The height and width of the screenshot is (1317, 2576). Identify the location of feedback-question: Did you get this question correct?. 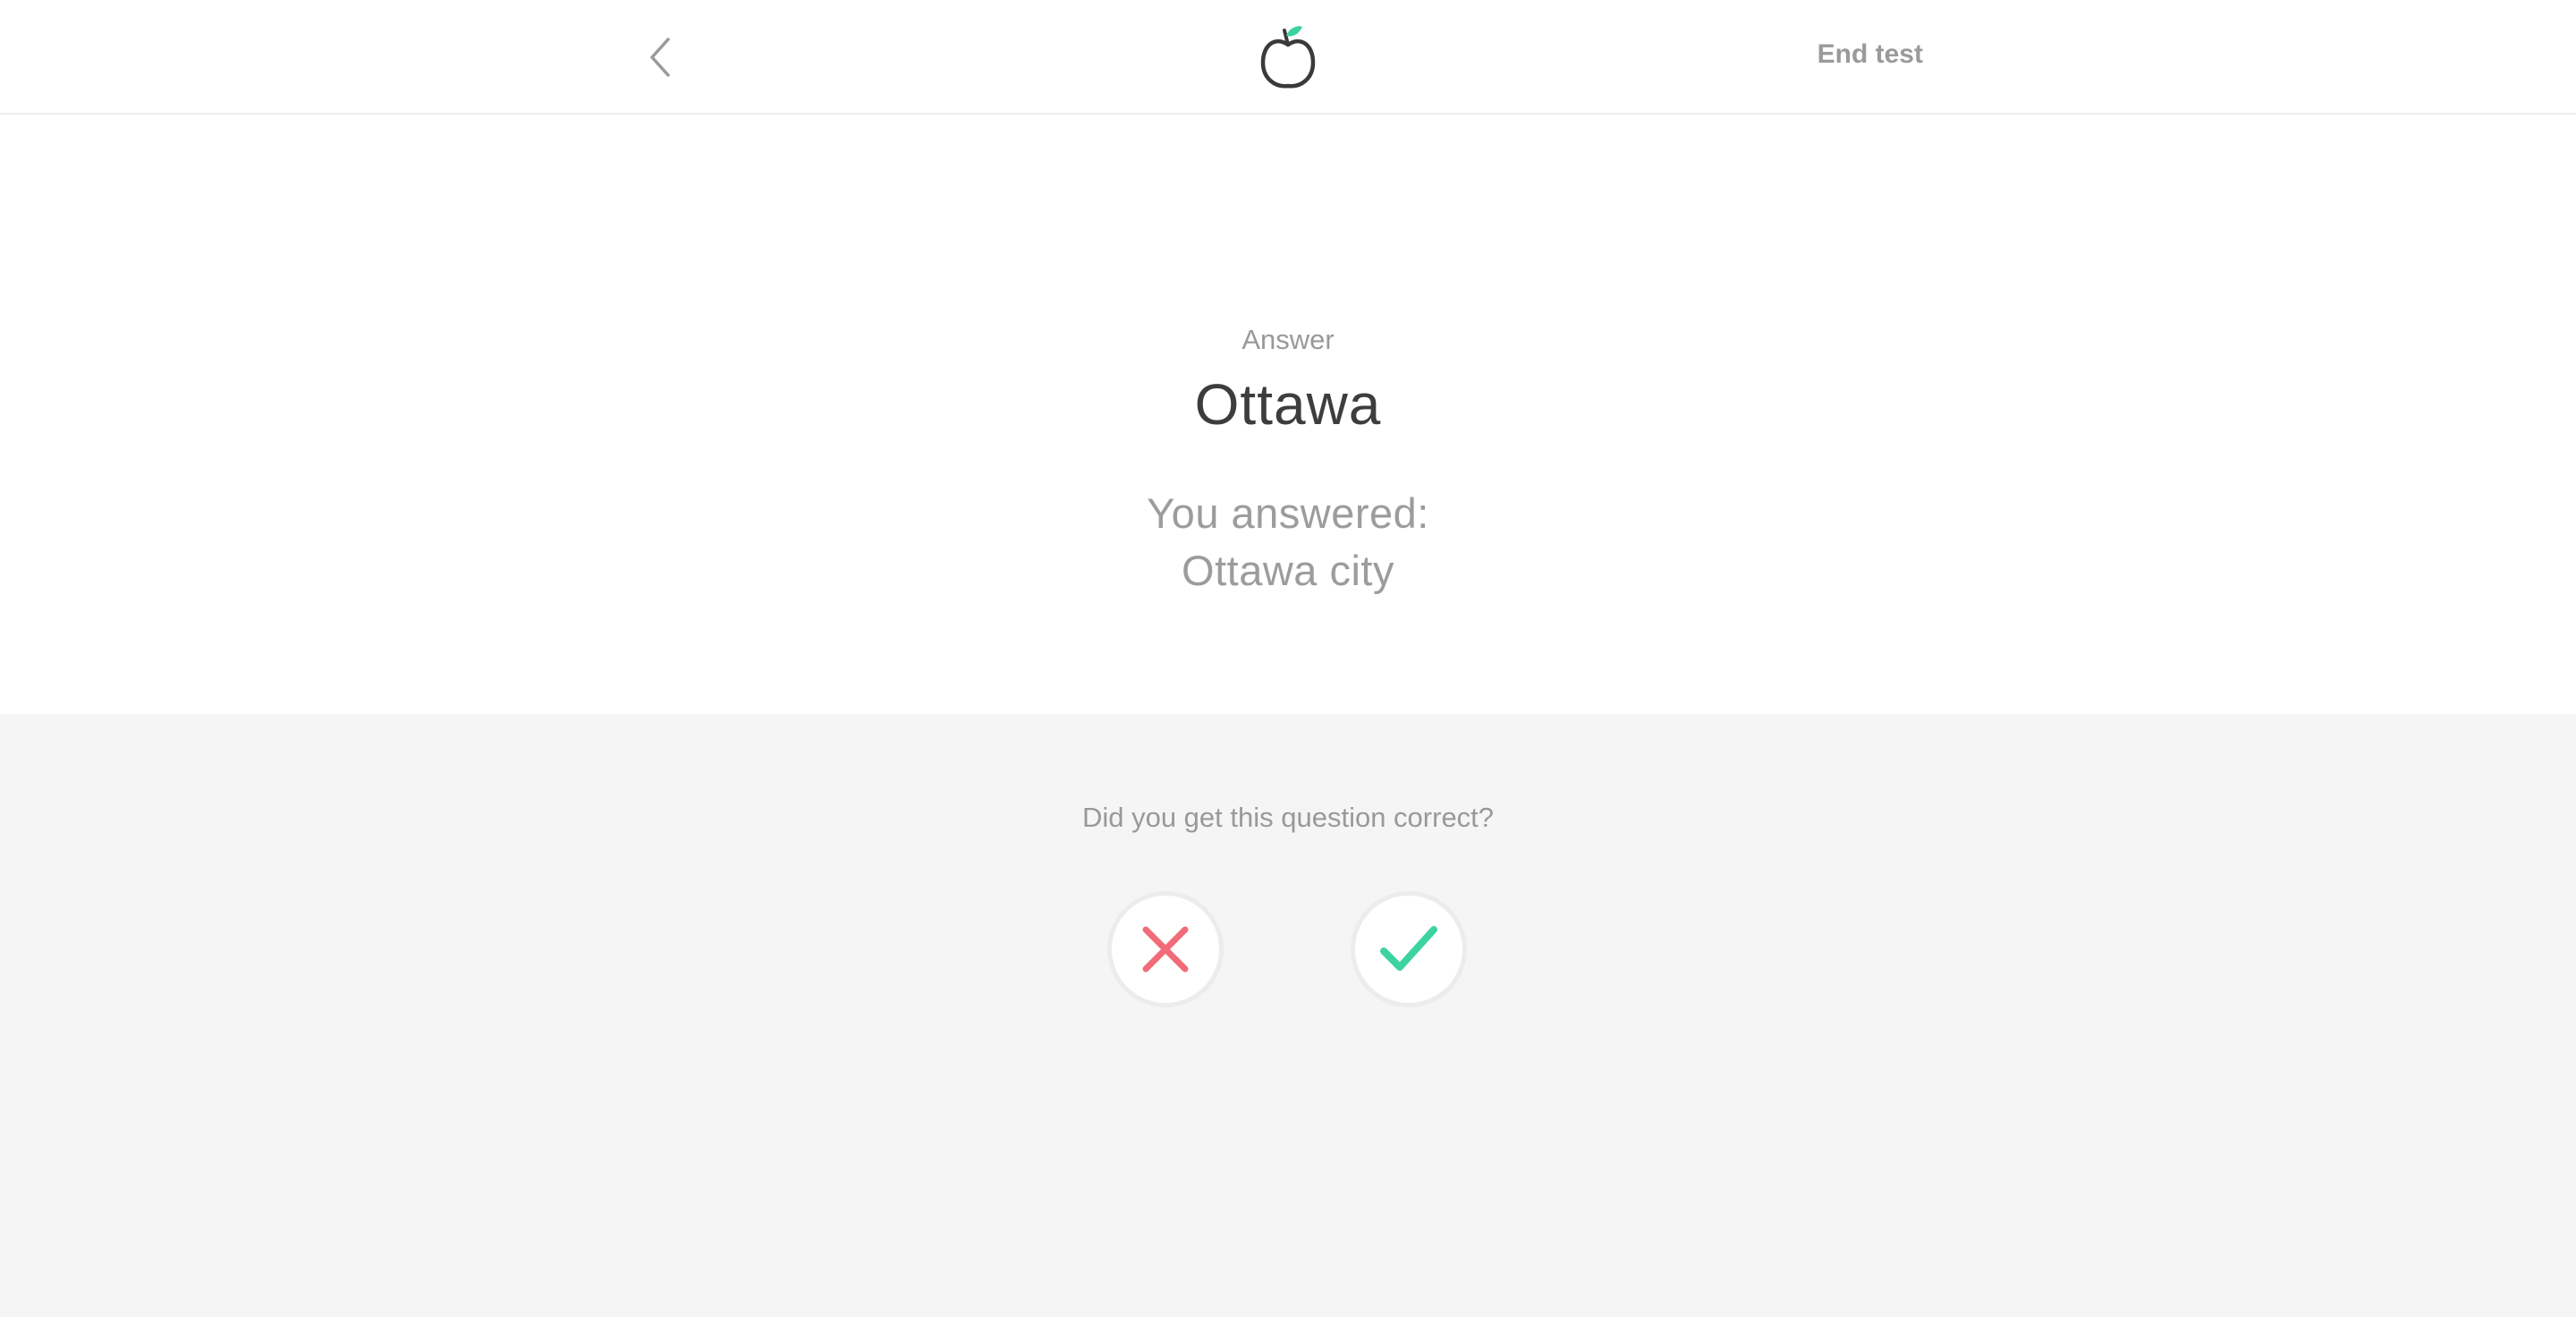
(1288, 817).